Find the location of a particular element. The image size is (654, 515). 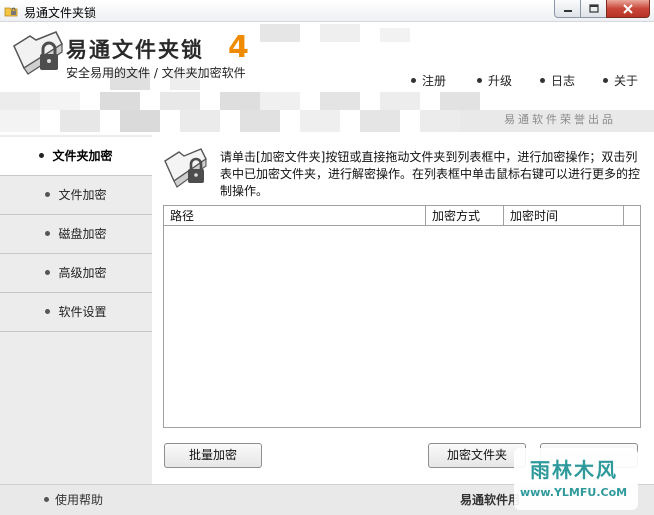

sidebar-item-disk-encrypt: 磁盘加密 is located at coordinates (76, 234).